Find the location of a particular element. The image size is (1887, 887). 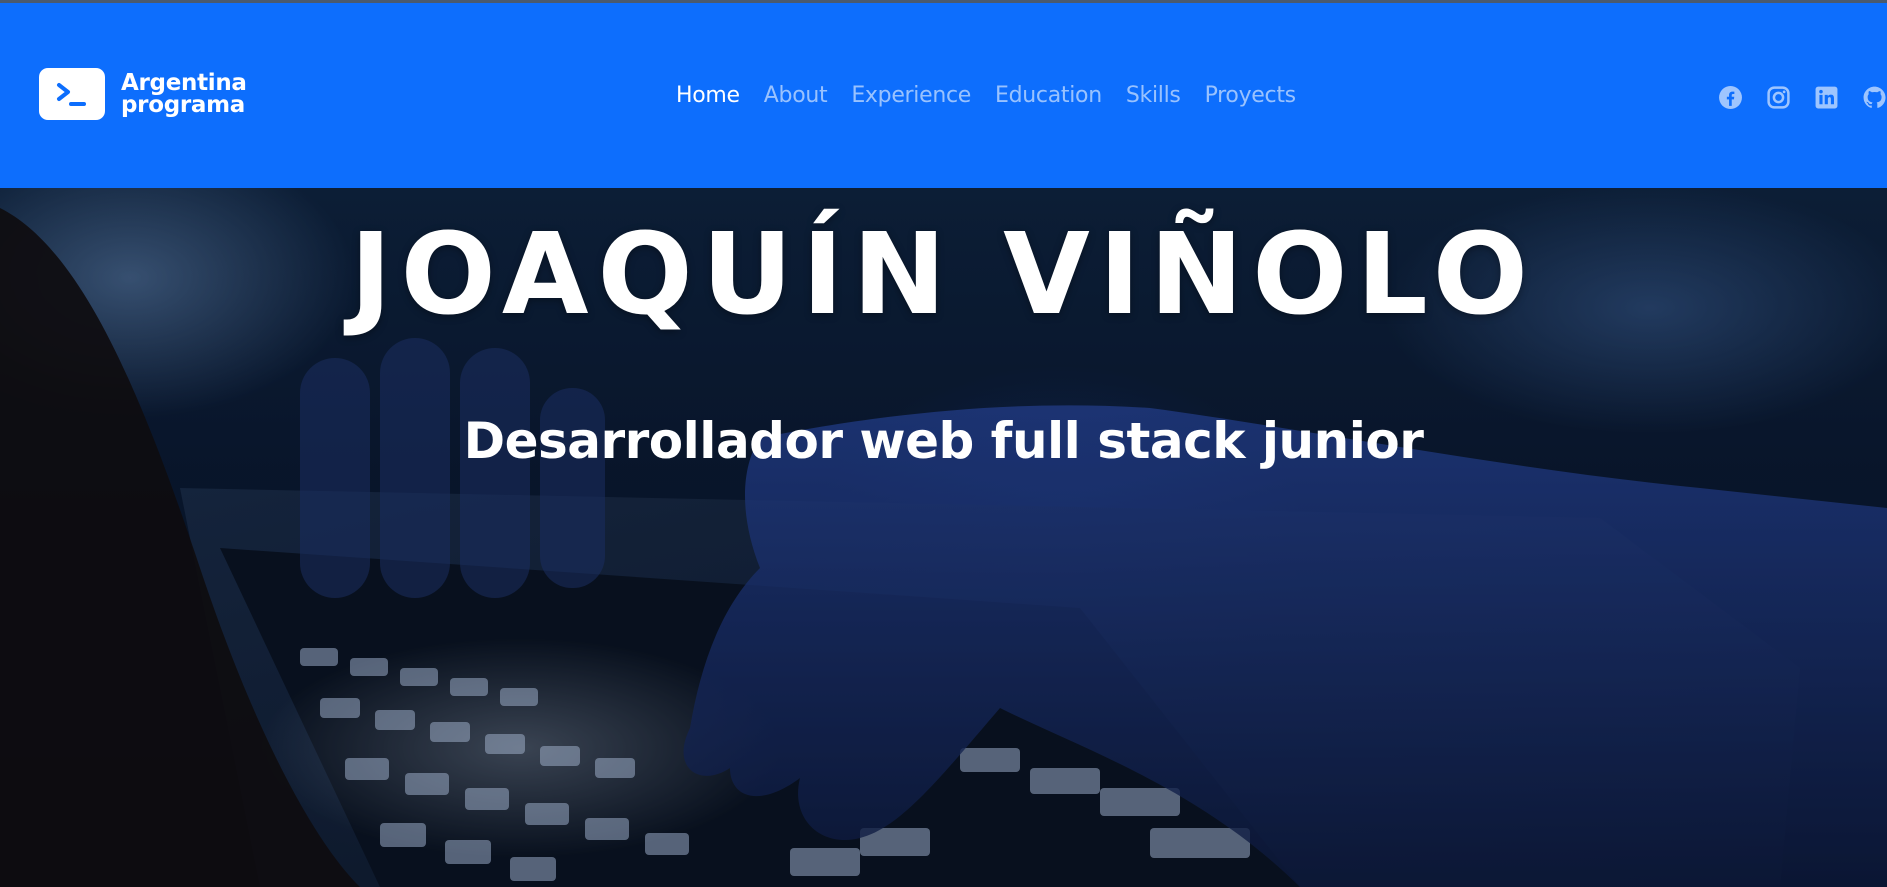

brand-name: Argentina programa is located at coordinates (184, 94).